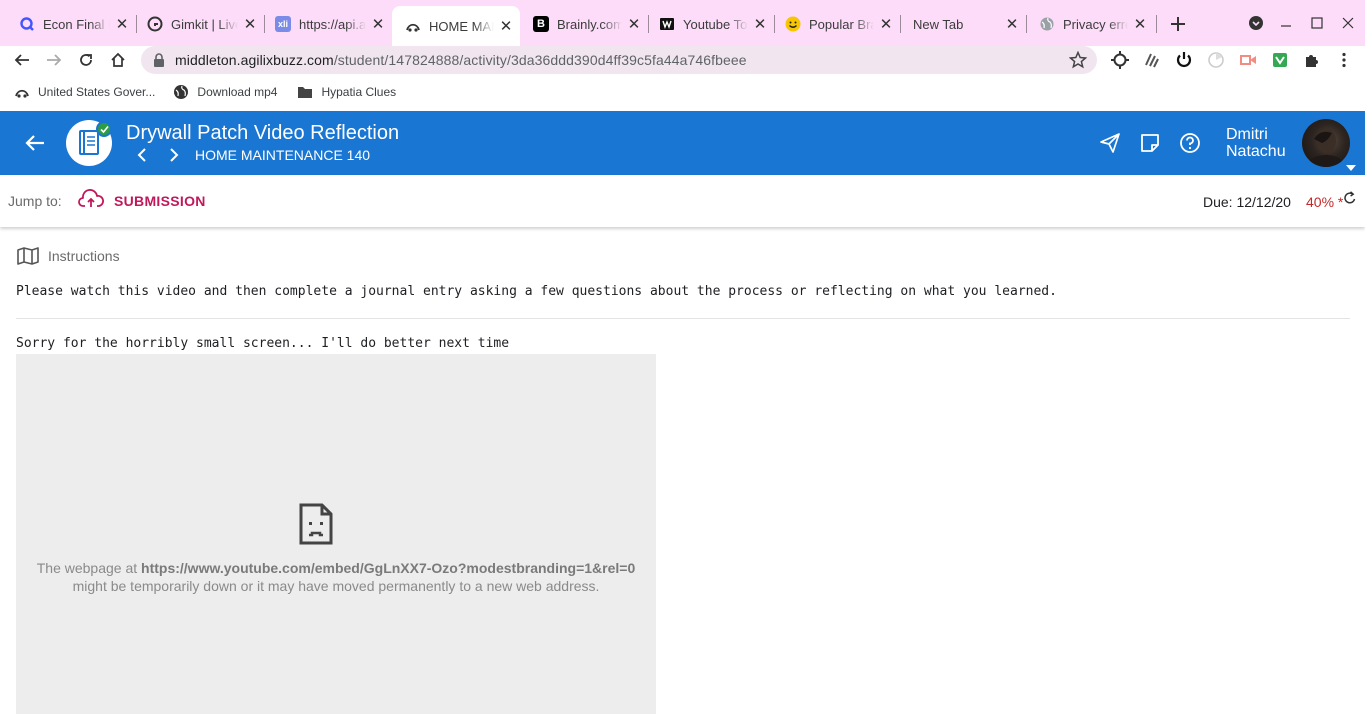  Describe the element at coordinates (305, 92) in the screenshot. I see `folder-icon` at that location.